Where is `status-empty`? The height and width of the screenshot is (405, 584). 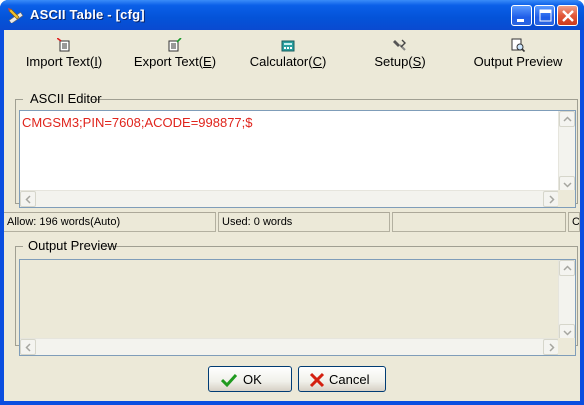 status-empty is located at coordinates (479, 222).